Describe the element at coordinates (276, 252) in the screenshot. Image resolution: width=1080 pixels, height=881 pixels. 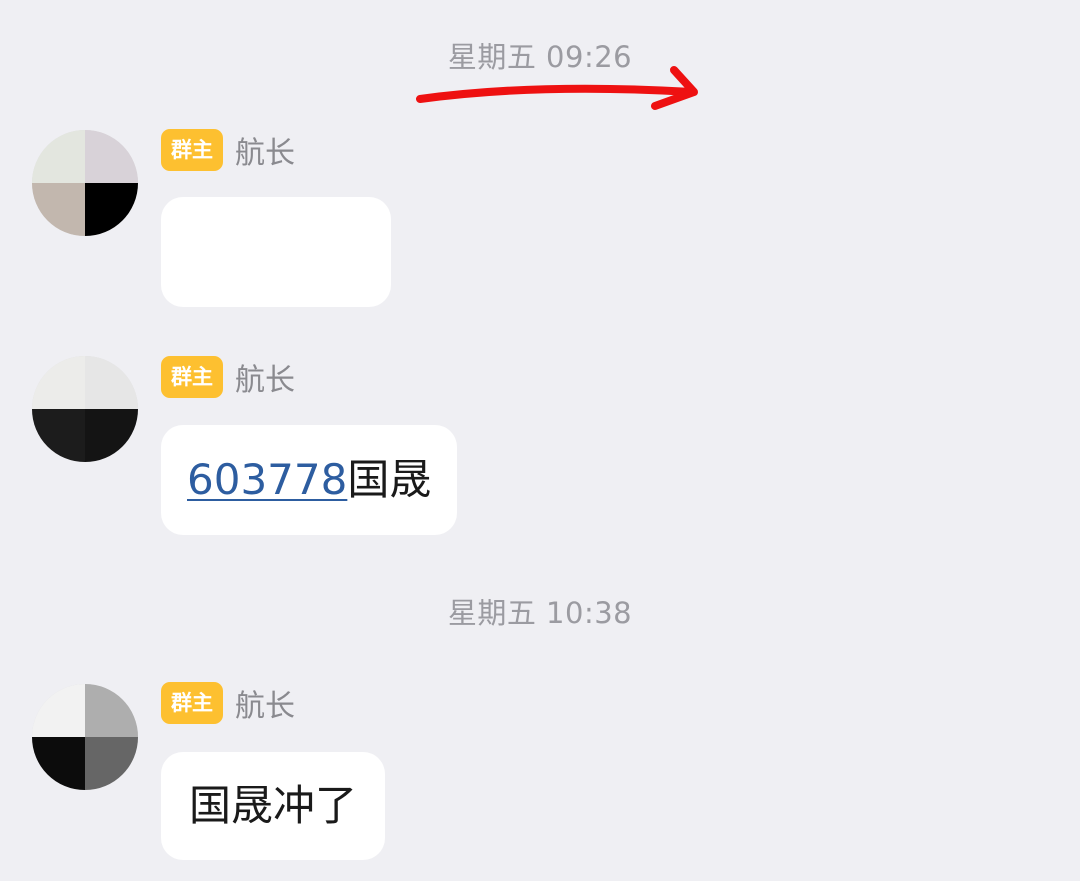
I see `message-bubble-blank` at that location.